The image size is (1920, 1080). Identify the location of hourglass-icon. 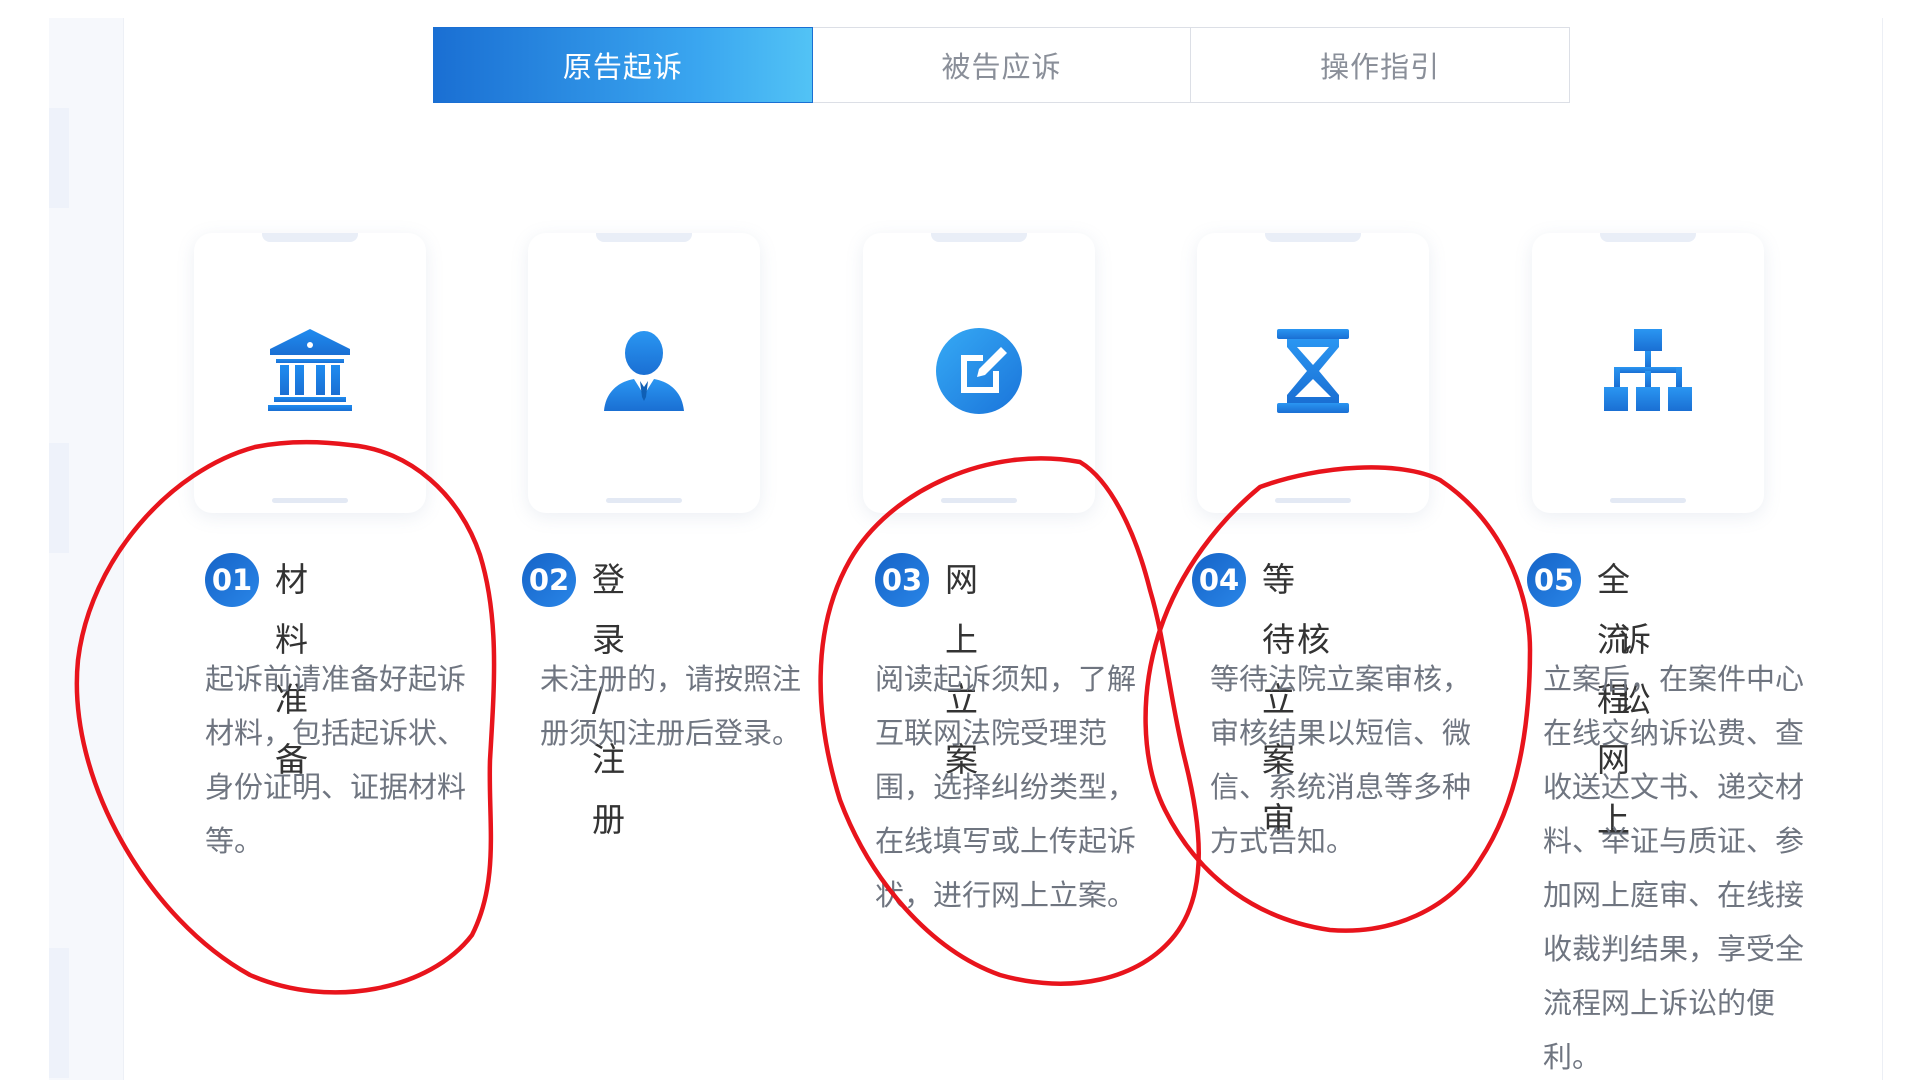
(1313, 371).